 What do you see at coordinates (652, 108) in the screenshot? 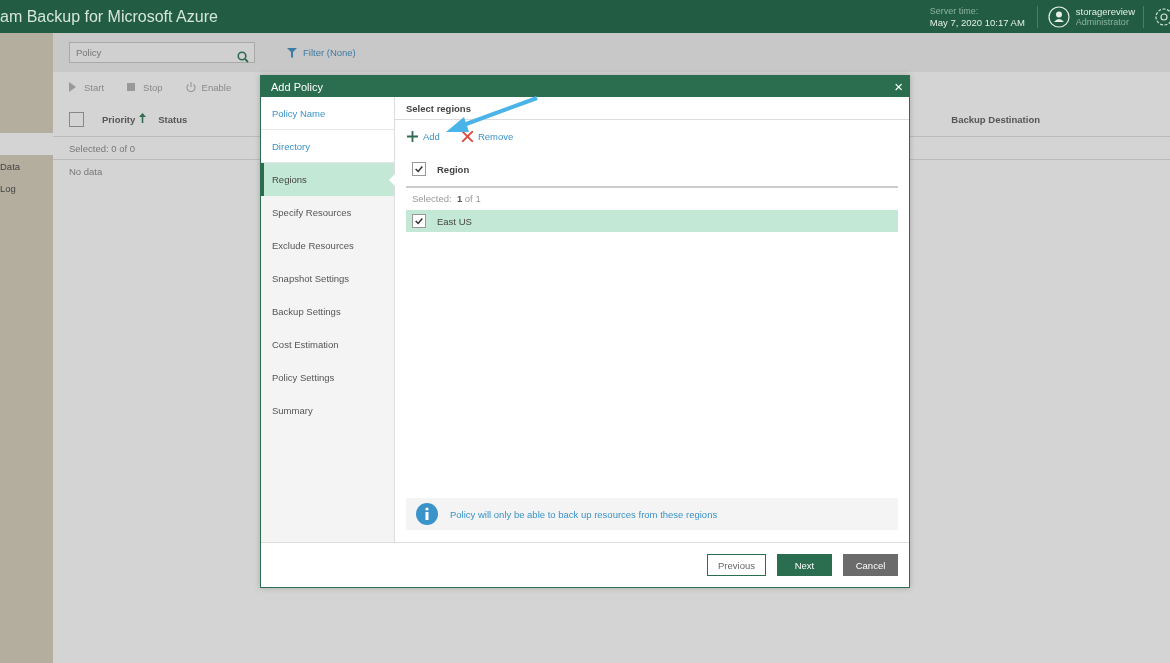
I see `section-heading: Select regions` at bounding box center [652, 108].